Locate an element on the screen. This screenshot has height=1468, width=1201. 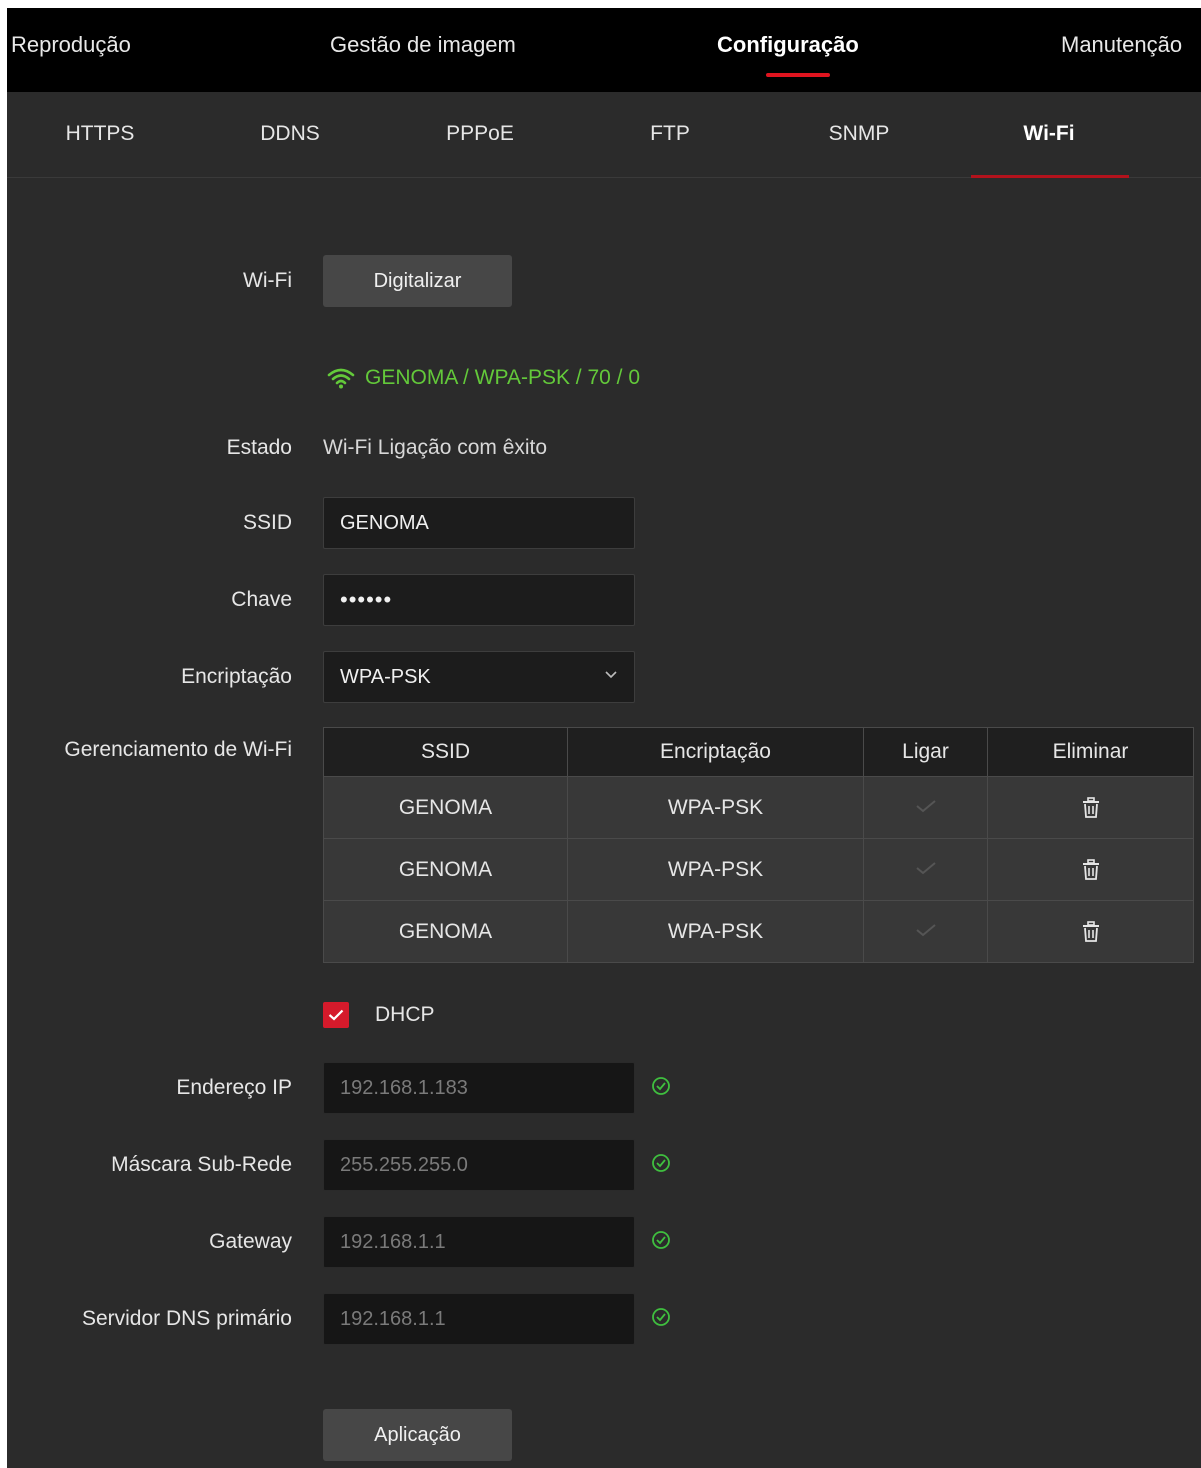
sub-navigation: HTTPS DDNS PPPoE FTP SNMP Wi-Fi is located at coordinates (604, 135).